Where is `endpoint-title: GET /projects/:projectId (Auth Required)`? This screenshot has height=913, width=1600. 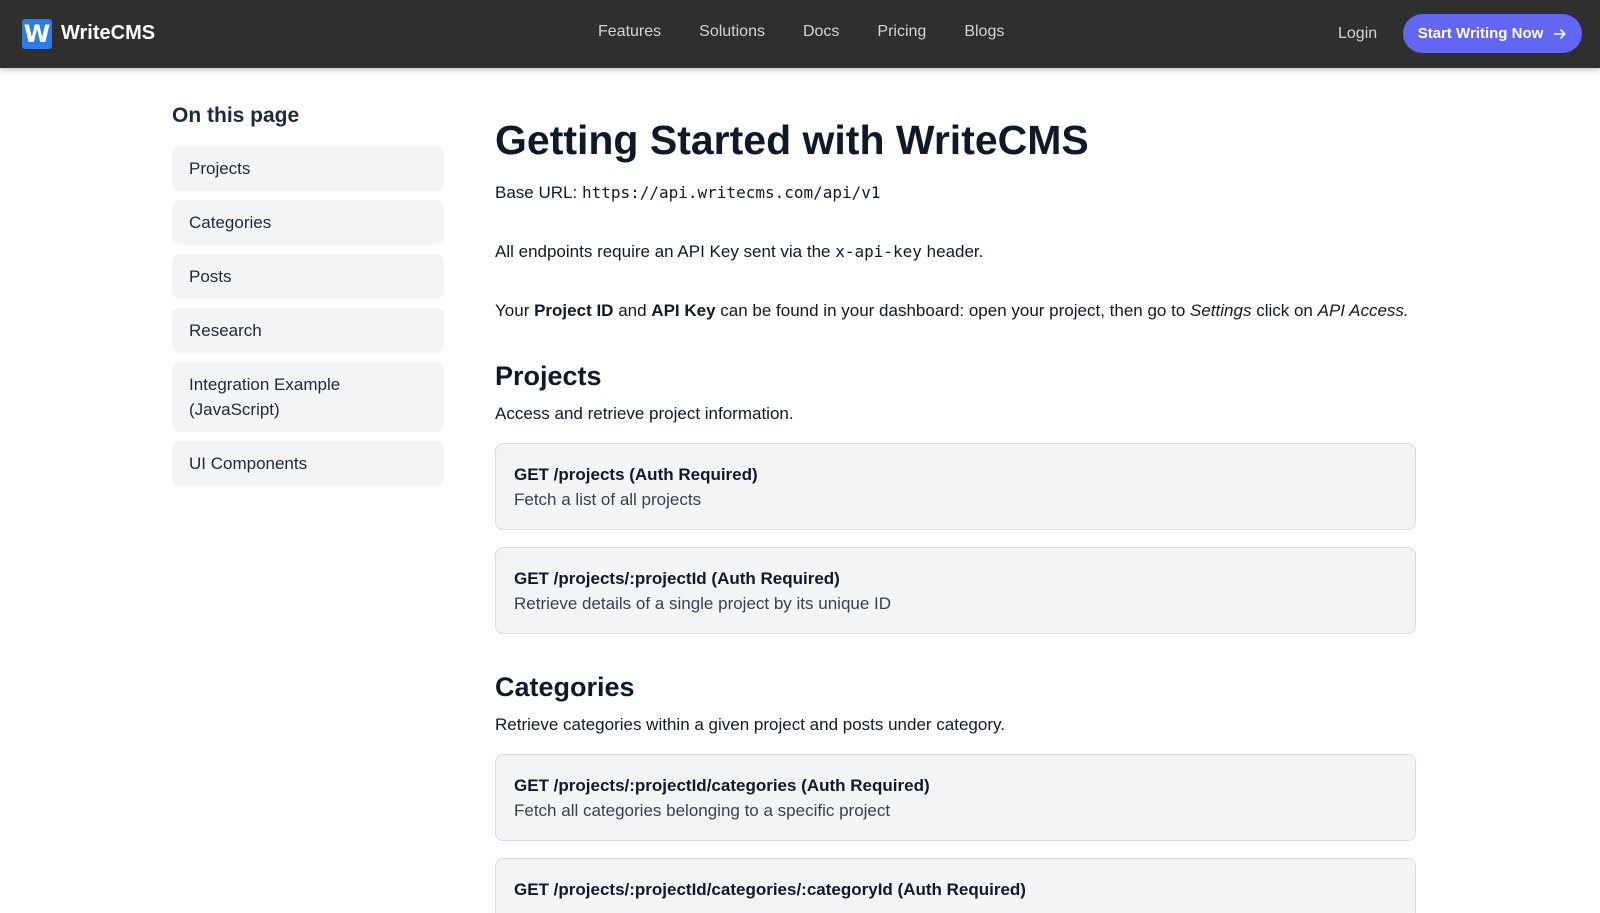
endpoint-title: GET /projects/:projectId (Auth Required) is located at coordinates (677, 578).